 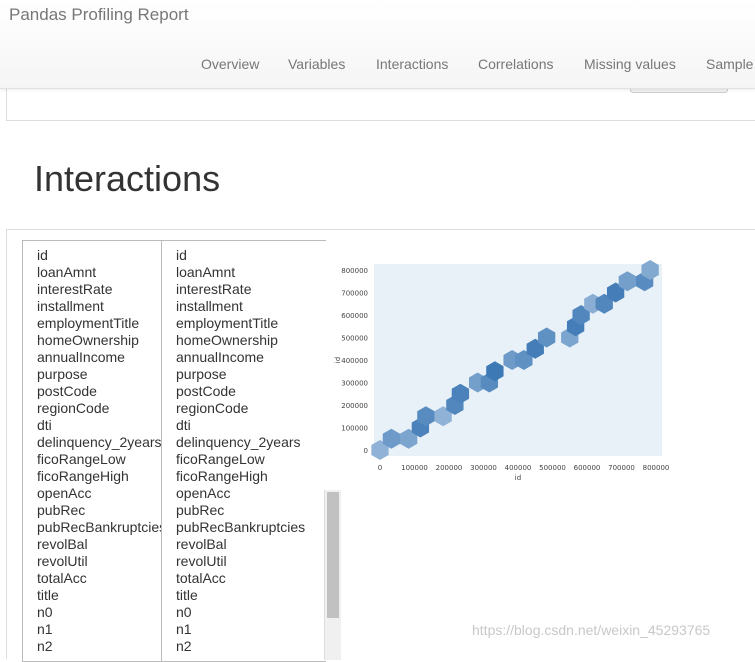 I want to click on variable-x-option: purpose, so click(x=100, y=374).